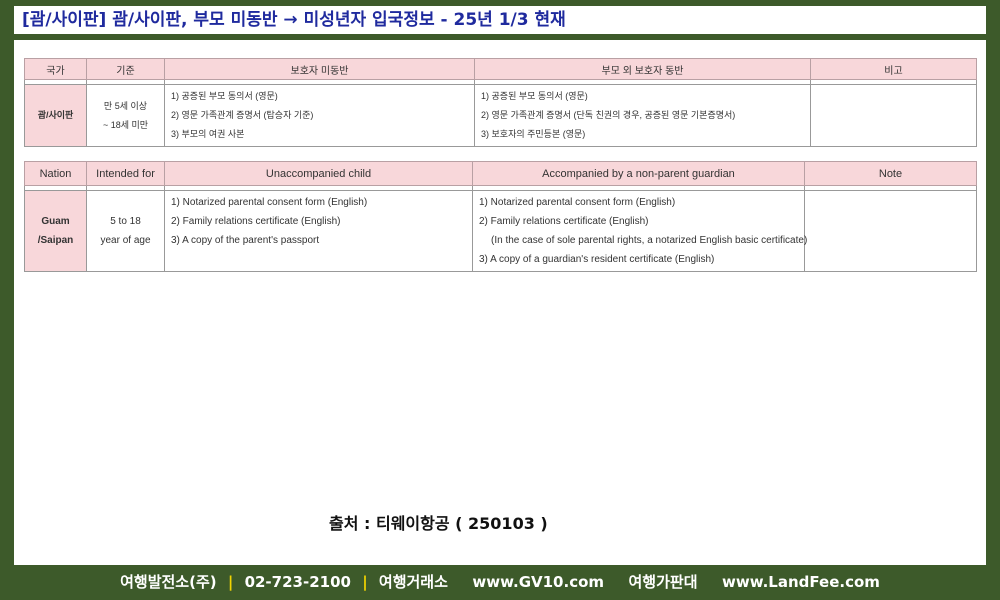  I want to click on header-nation: Nation, so click(55, 173).